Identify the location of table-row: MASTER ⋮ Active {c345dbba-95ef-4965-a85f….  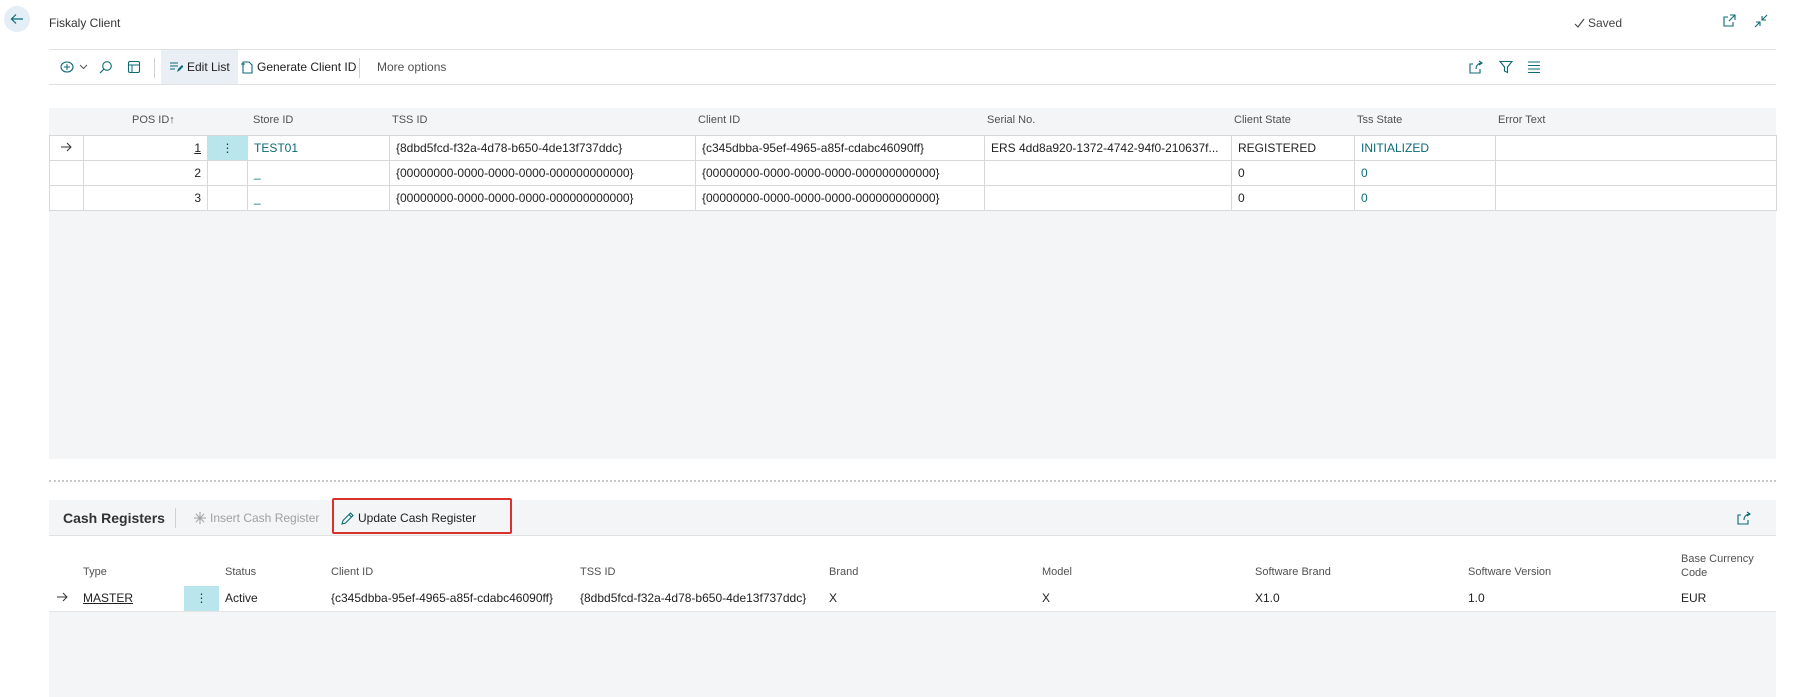
(912, 599).